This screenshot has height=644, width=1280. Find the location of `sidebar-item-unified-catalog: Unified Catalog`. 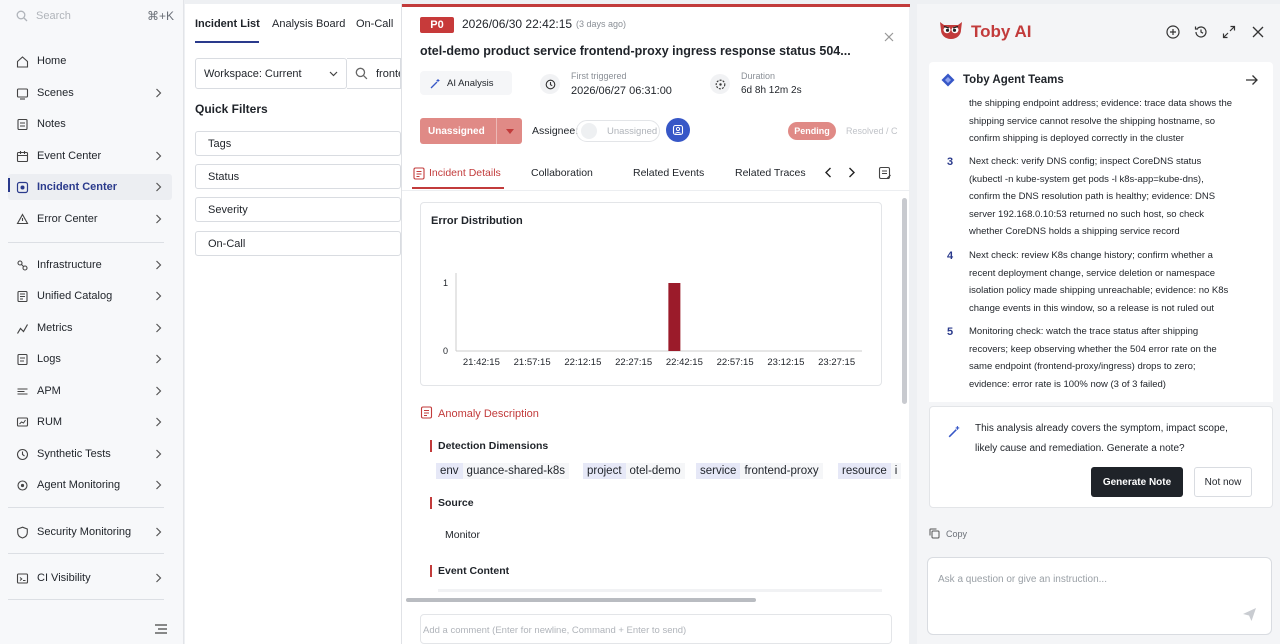

sidebar-item-unified-catalog: Unified Catalog is located at coordinates (90, 296).